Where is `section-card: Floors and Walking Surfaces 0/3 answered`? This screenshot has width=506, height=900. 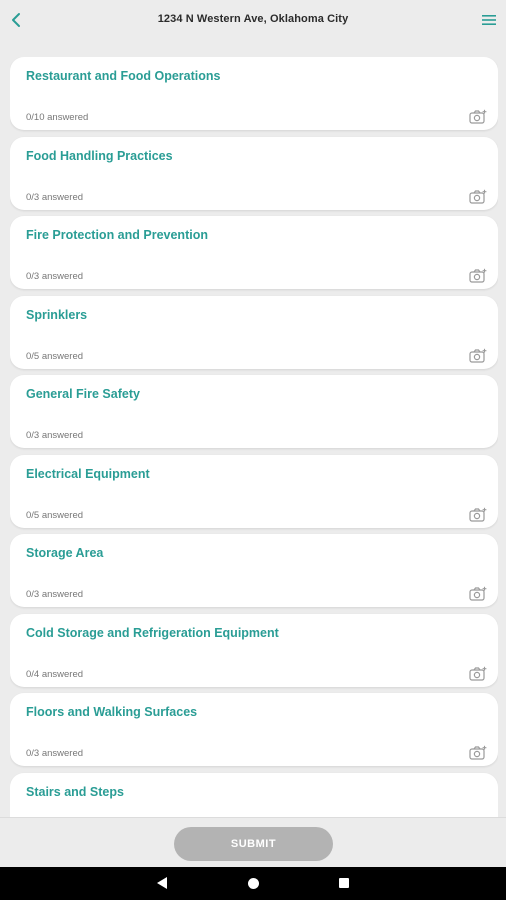
section-card: Floors and Walking Surfaces 0/3 answered is located at coordinates (254, 729).